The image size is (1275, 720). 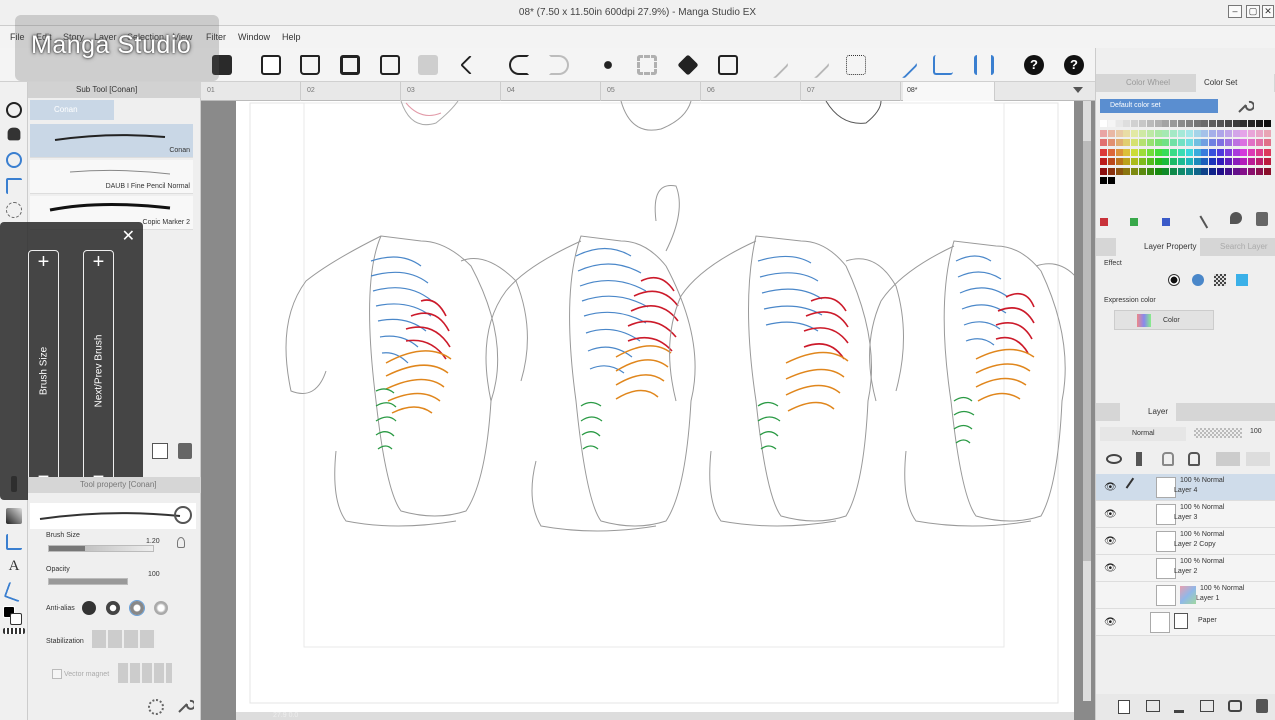 What do you see at coordinates (1078, 90) in the screenshot?
I see `chevron-down-icon` at bounding box center [1078, 90].